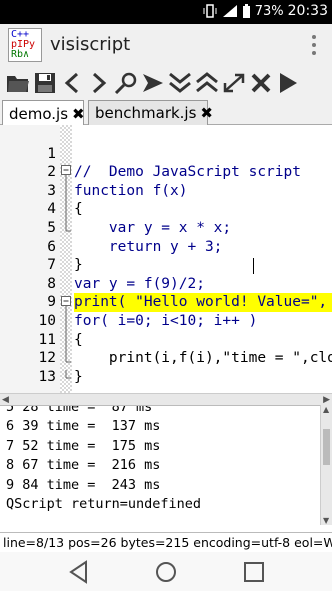 Image resolution: width=332 pixels, height=591 pixels. I want to click on play-icon, so click(288, 83).